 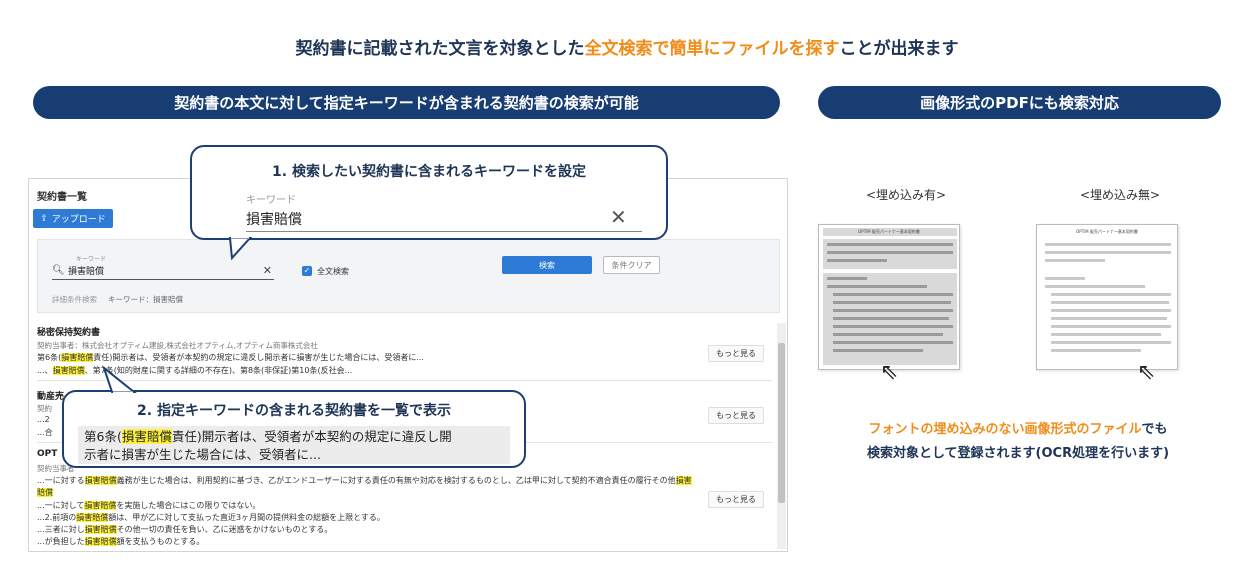 What do you see at coordinates (240, 249) in the screenshot?
I see `callout1-pointer` at bounding box center [240, 249].